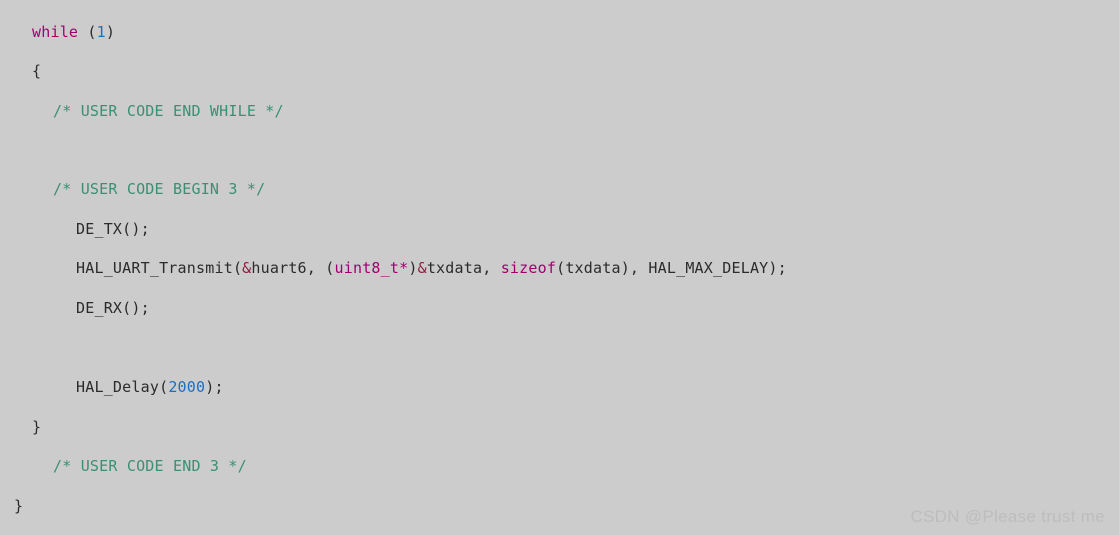  What do you see at coordinates (118, 387) in the screenshot?
I see `token-plain: HAL_Delay` at bounding box center [118, 387].